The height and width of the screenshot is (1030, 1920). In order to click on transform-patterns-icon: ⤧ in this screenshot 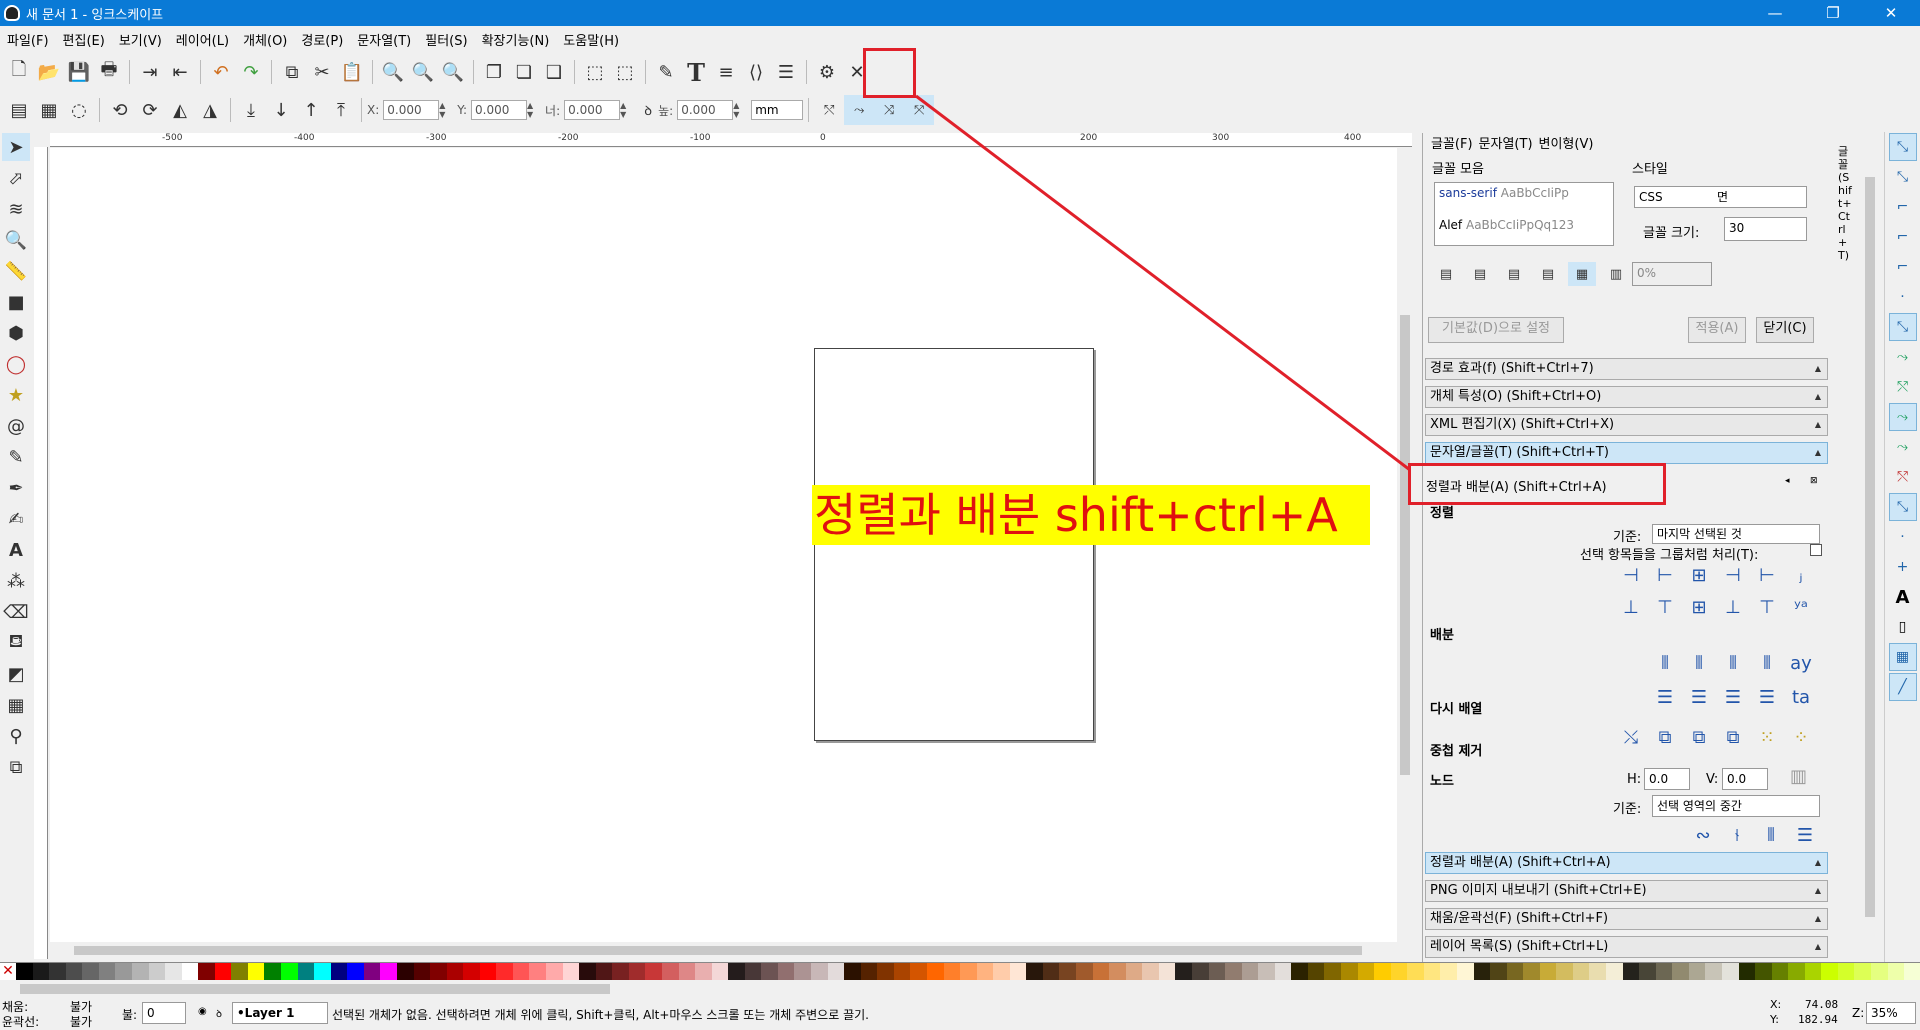, I will do `click(919, 110)`.